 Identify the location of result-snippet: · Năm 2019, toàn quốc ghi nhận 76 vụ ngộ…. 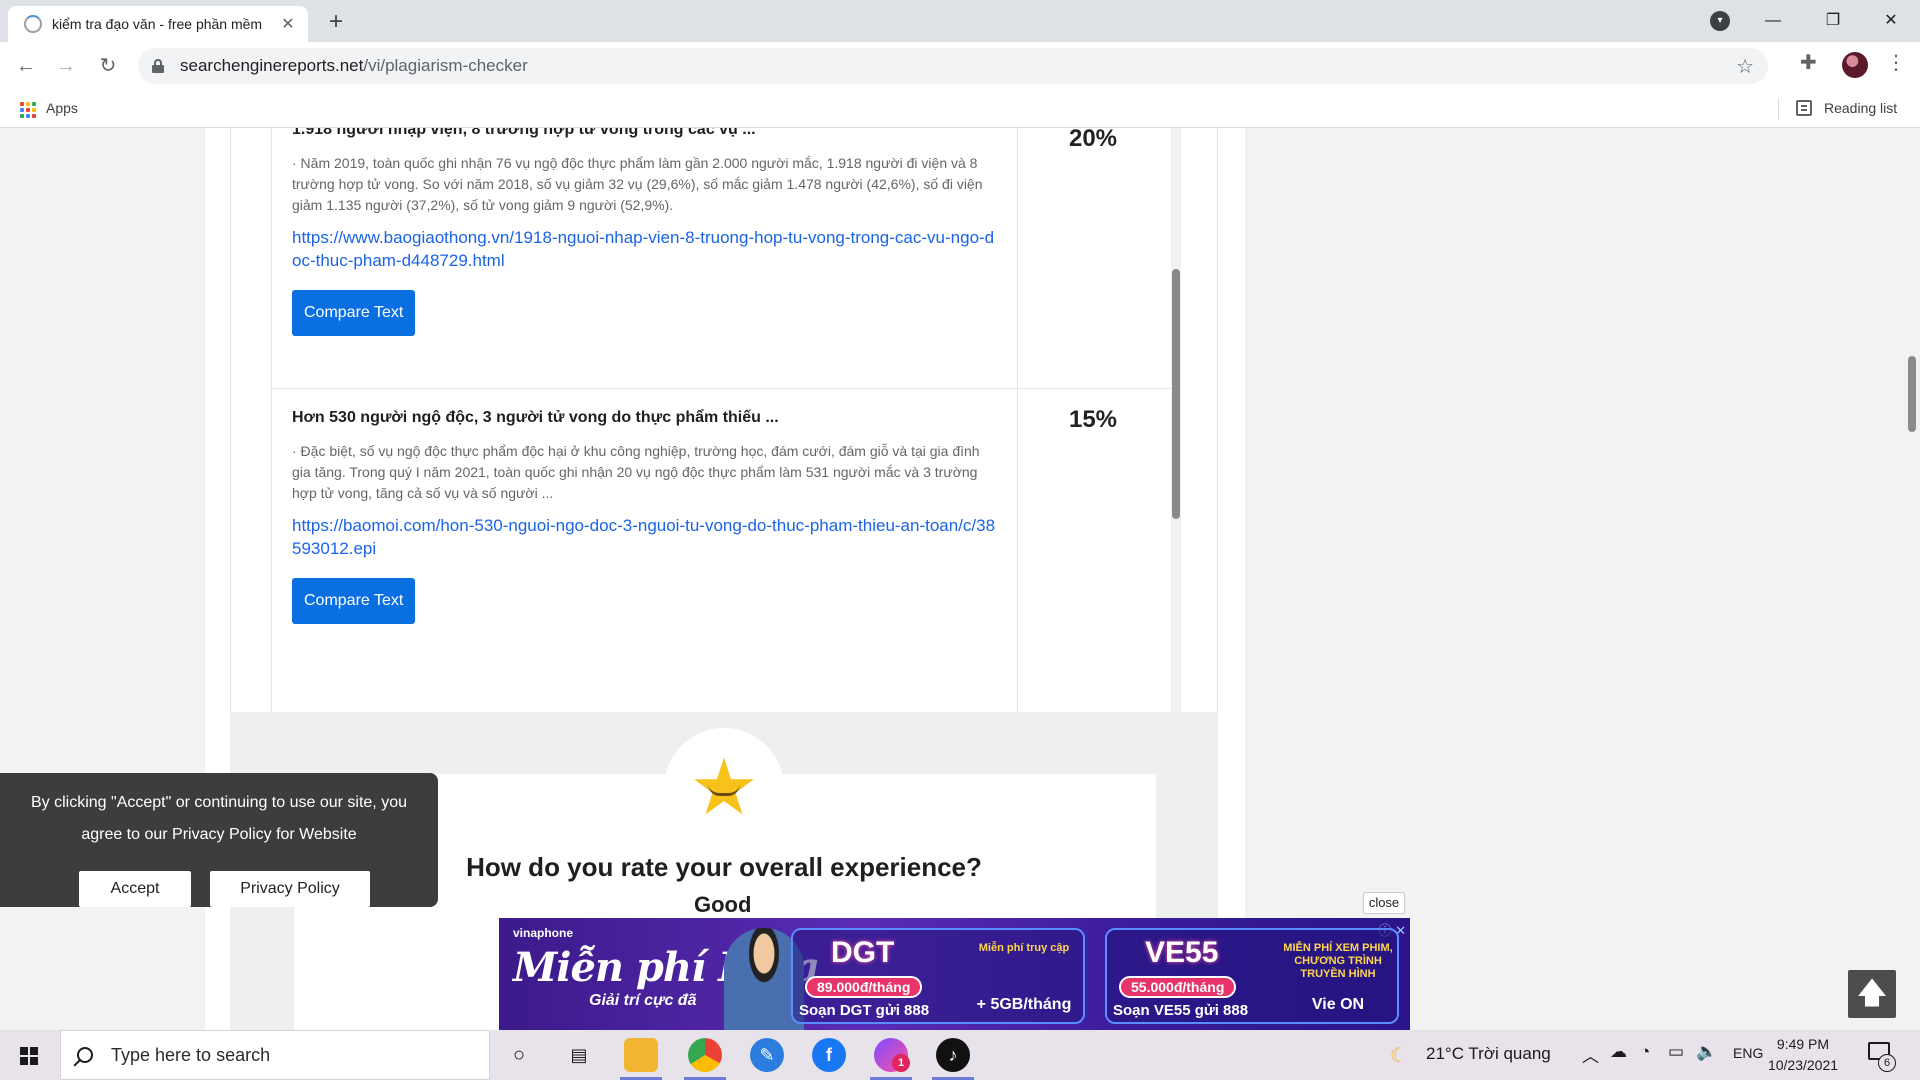
(637, 184).